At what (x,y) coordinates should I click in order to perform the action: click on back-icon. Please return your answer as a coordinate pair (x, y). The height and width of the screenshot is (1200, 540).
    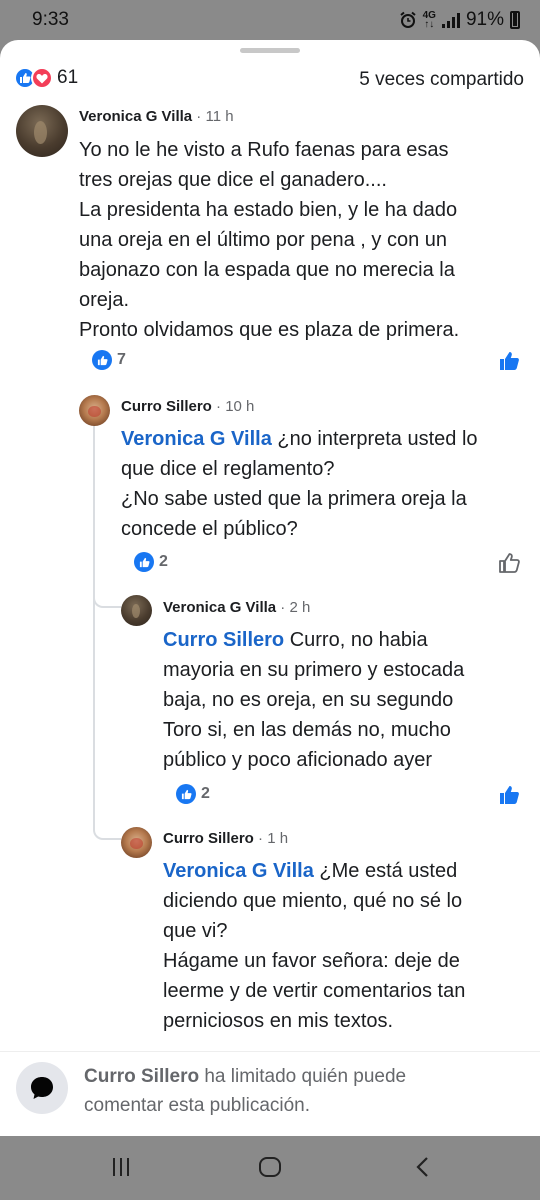
    Looking at the image, I should click on (422, 1167).